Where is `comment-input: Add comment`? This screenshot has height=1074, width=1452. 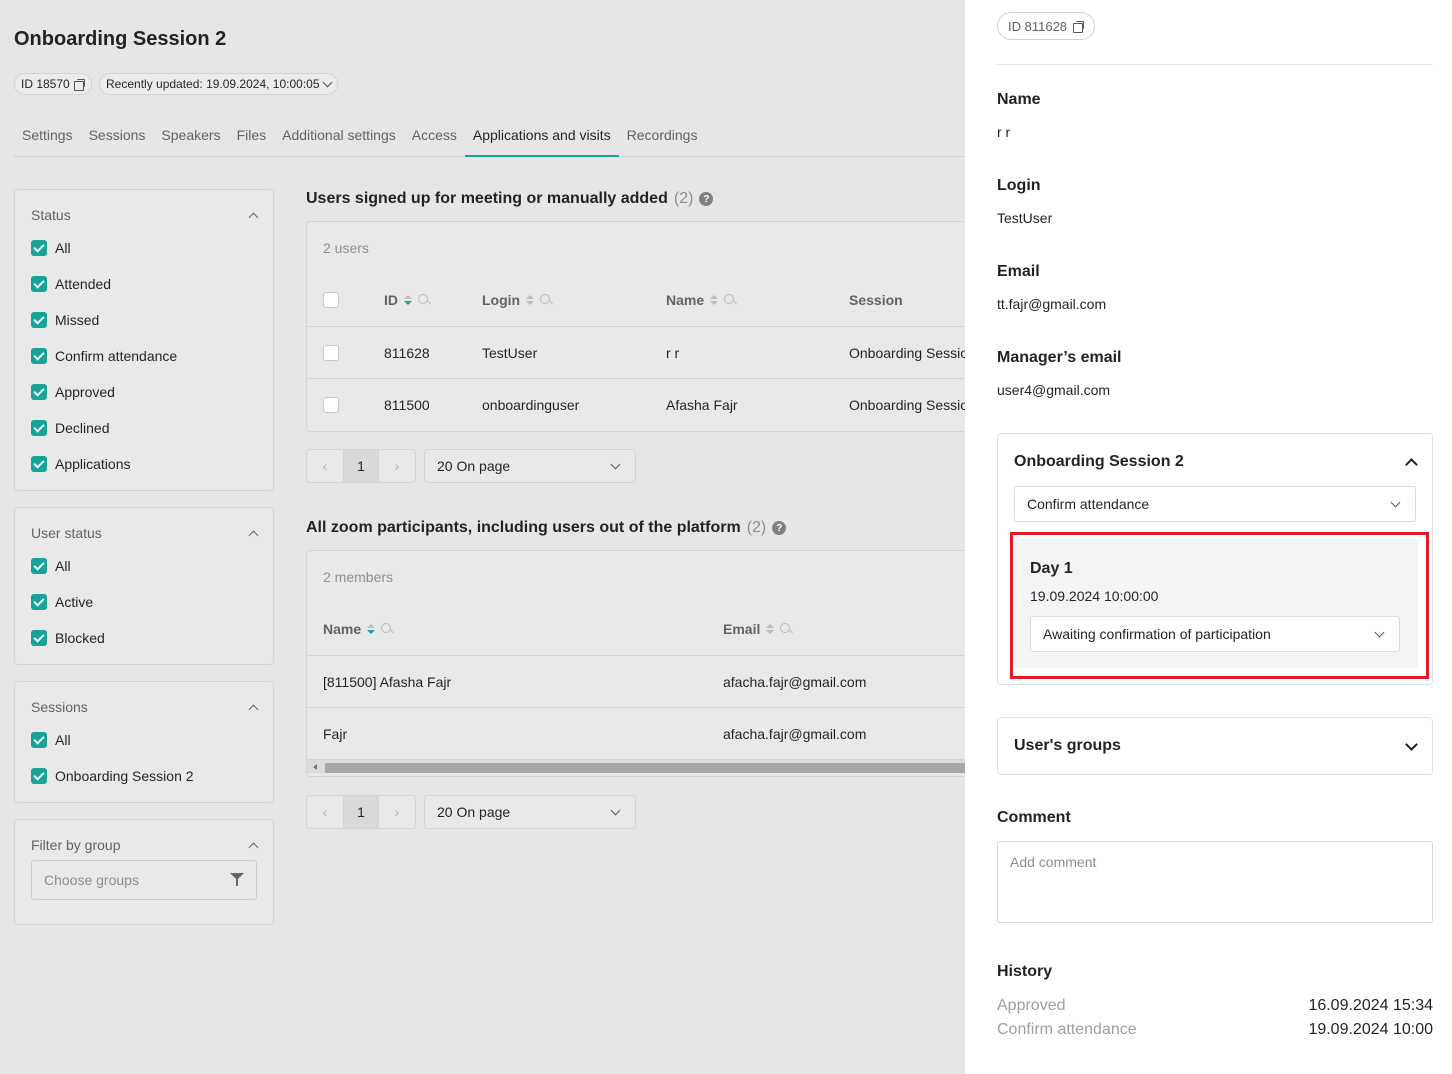
comment-input: Add comment is located at coordinates (1215, 882).